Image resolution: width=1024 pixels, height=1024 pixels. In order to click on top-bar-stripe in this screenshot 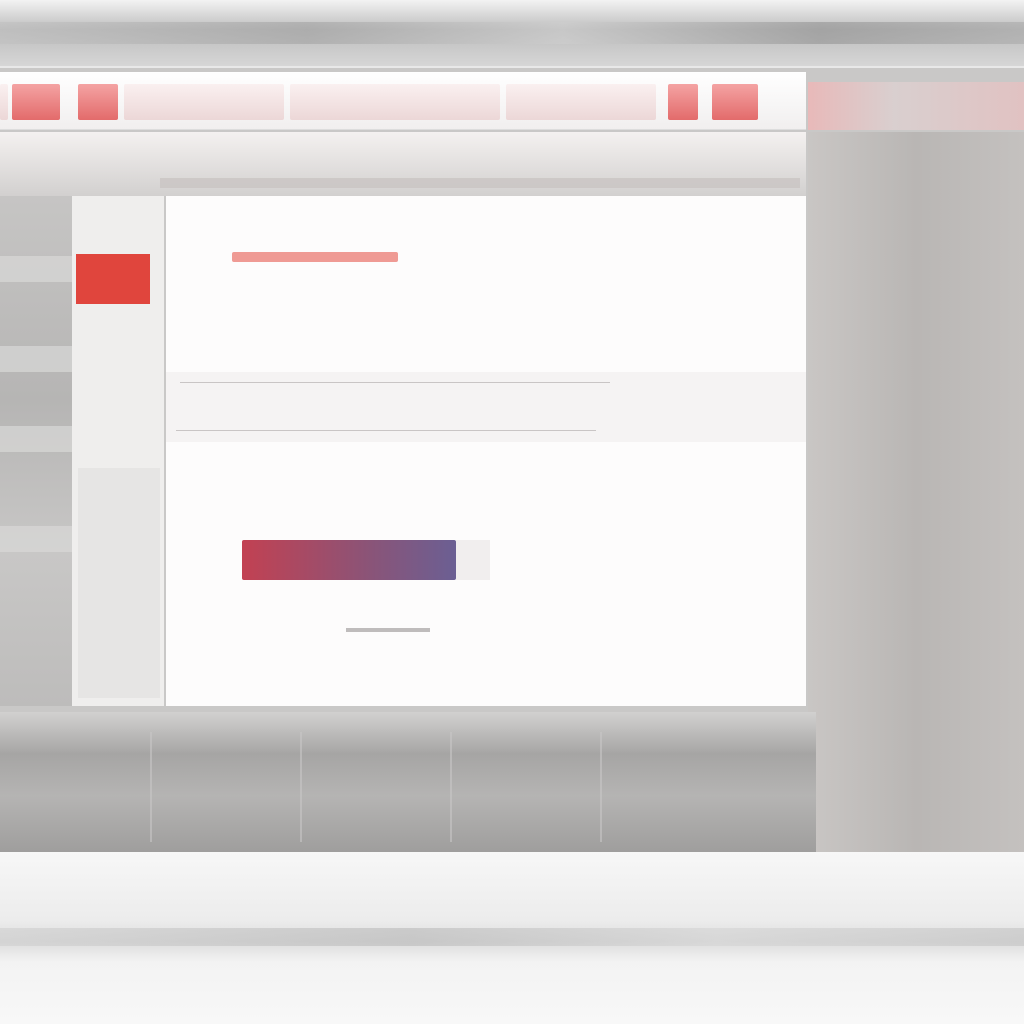, I will do `click(512, 33)`.